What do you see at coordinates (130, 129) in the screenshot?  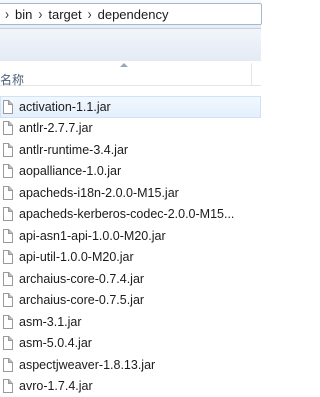 I see `file-row: antlr-2.7.7.jar` at bounding box center [130, 129].